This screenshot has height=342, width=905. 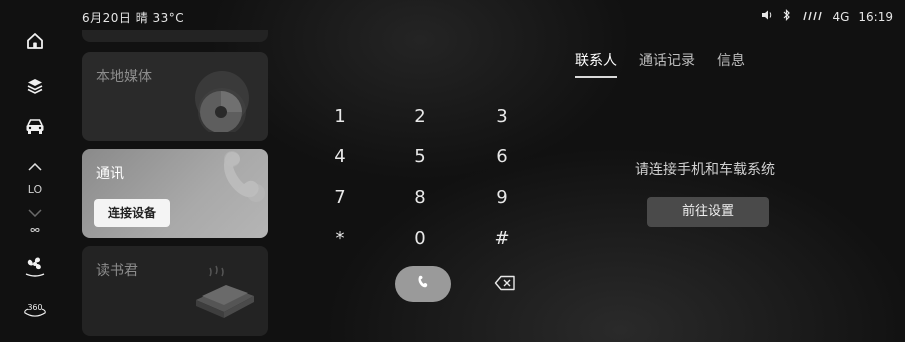 I want to click on backspace-icon, so click(x=505, y=285).